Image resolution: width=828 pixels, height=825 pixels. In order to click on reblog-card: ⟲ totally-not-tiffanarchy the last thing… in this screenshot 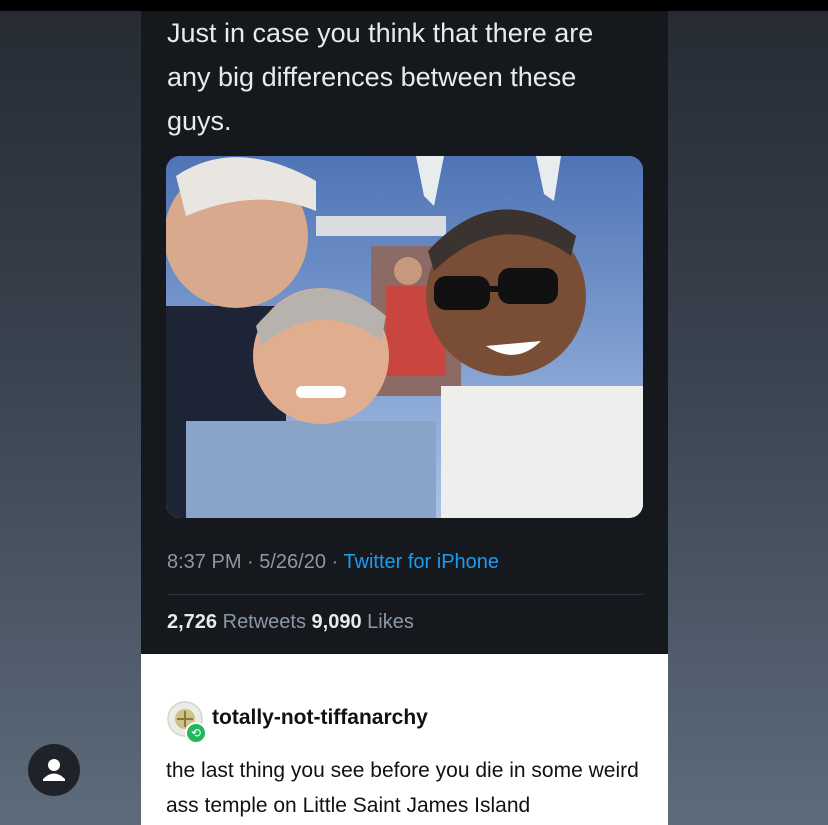, I will do `click(404, 739)`.